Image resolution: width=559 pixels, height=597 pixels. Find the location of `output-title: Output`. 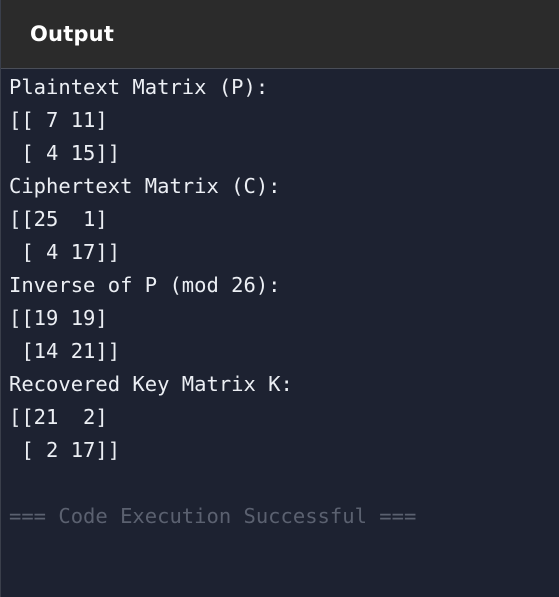

output-title: Output is located at coordinates (72, 34).